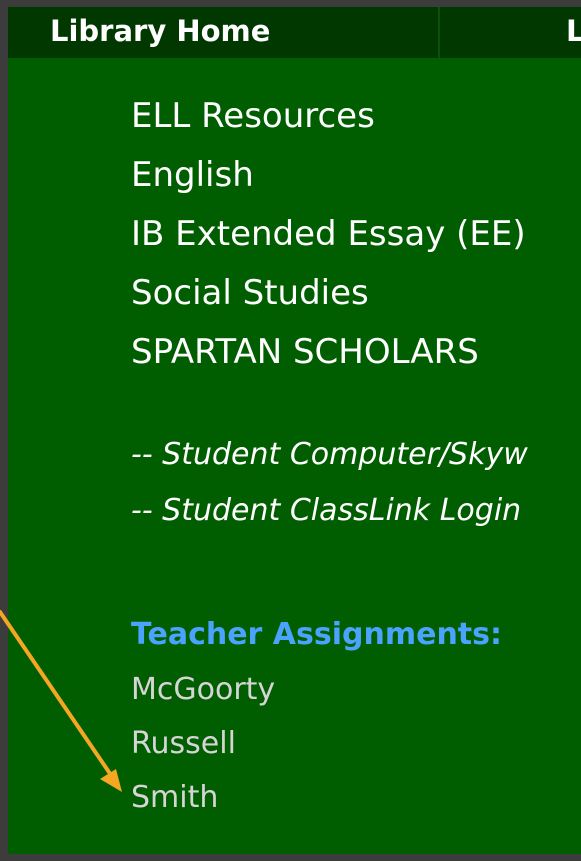 The width and height of the screenshot is (581, 861). What do you see at coordinates (439, 32) in the screenshot?
I see `nav-divider` at bounding box center [439, 32].